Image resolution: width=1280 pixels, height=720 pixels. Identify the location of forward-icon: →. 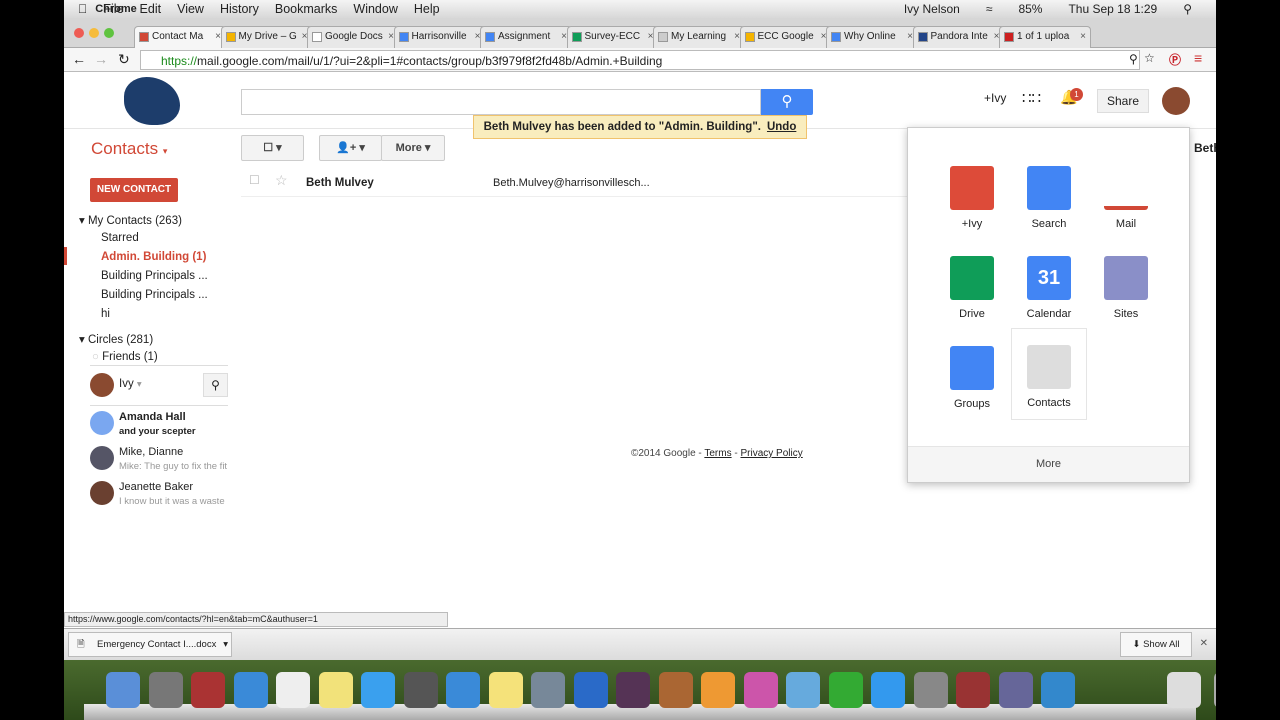
(101, 59).